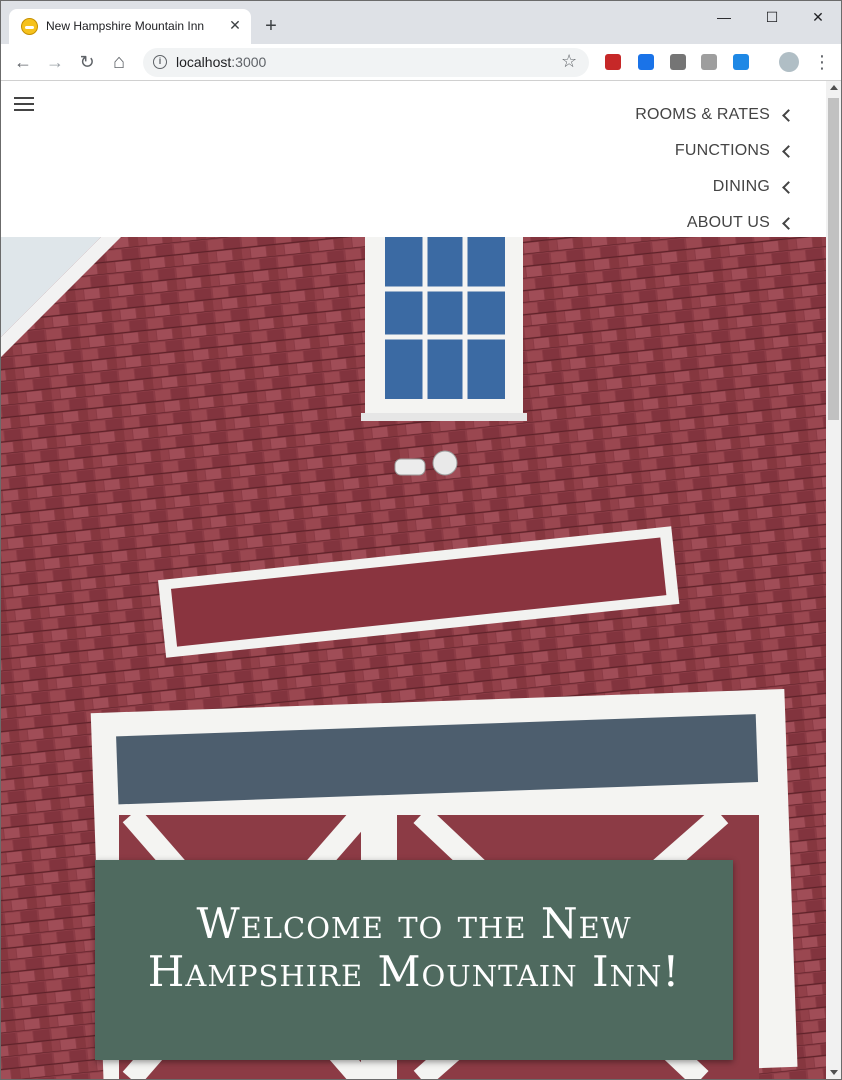 Image resolution: width=842 pixels, height=1080 pixels. Describe the element at coordinates (818, 17) in the screenshot. I see `close-window-button: ✕` at that location.